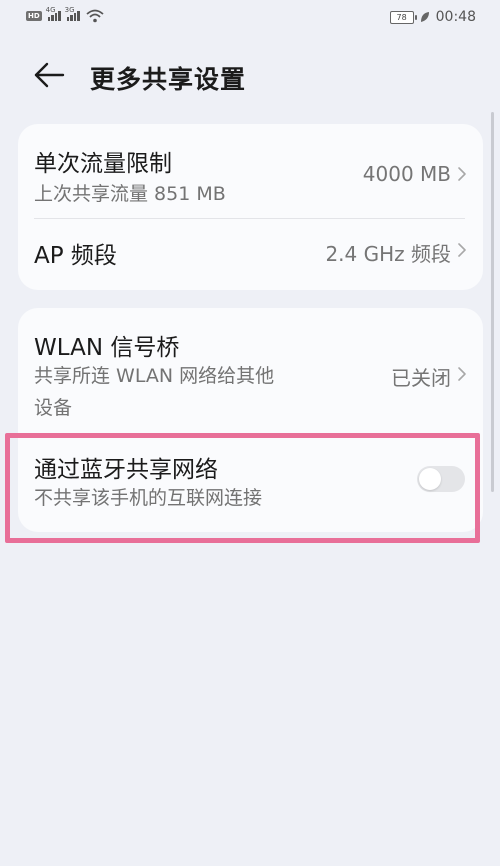  What do you see at coordinates (432, 17) in the screenshot?
I see `status-right: 78 00:48` at bounding box center [432, 17].